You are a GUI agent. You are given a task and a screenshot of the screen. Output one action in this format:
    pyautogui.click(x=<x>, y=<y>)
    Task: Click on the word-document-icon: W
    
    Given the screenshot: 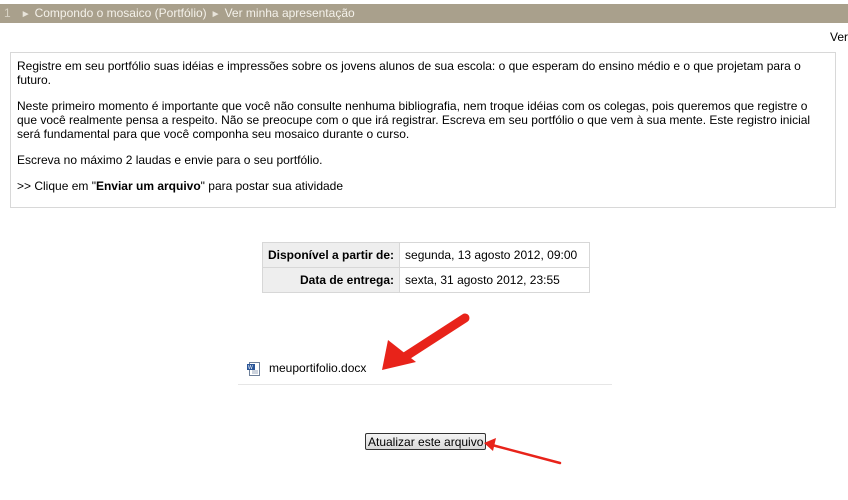 What is the action you would take?
    pyautogui.click(x=253, y=369)
    